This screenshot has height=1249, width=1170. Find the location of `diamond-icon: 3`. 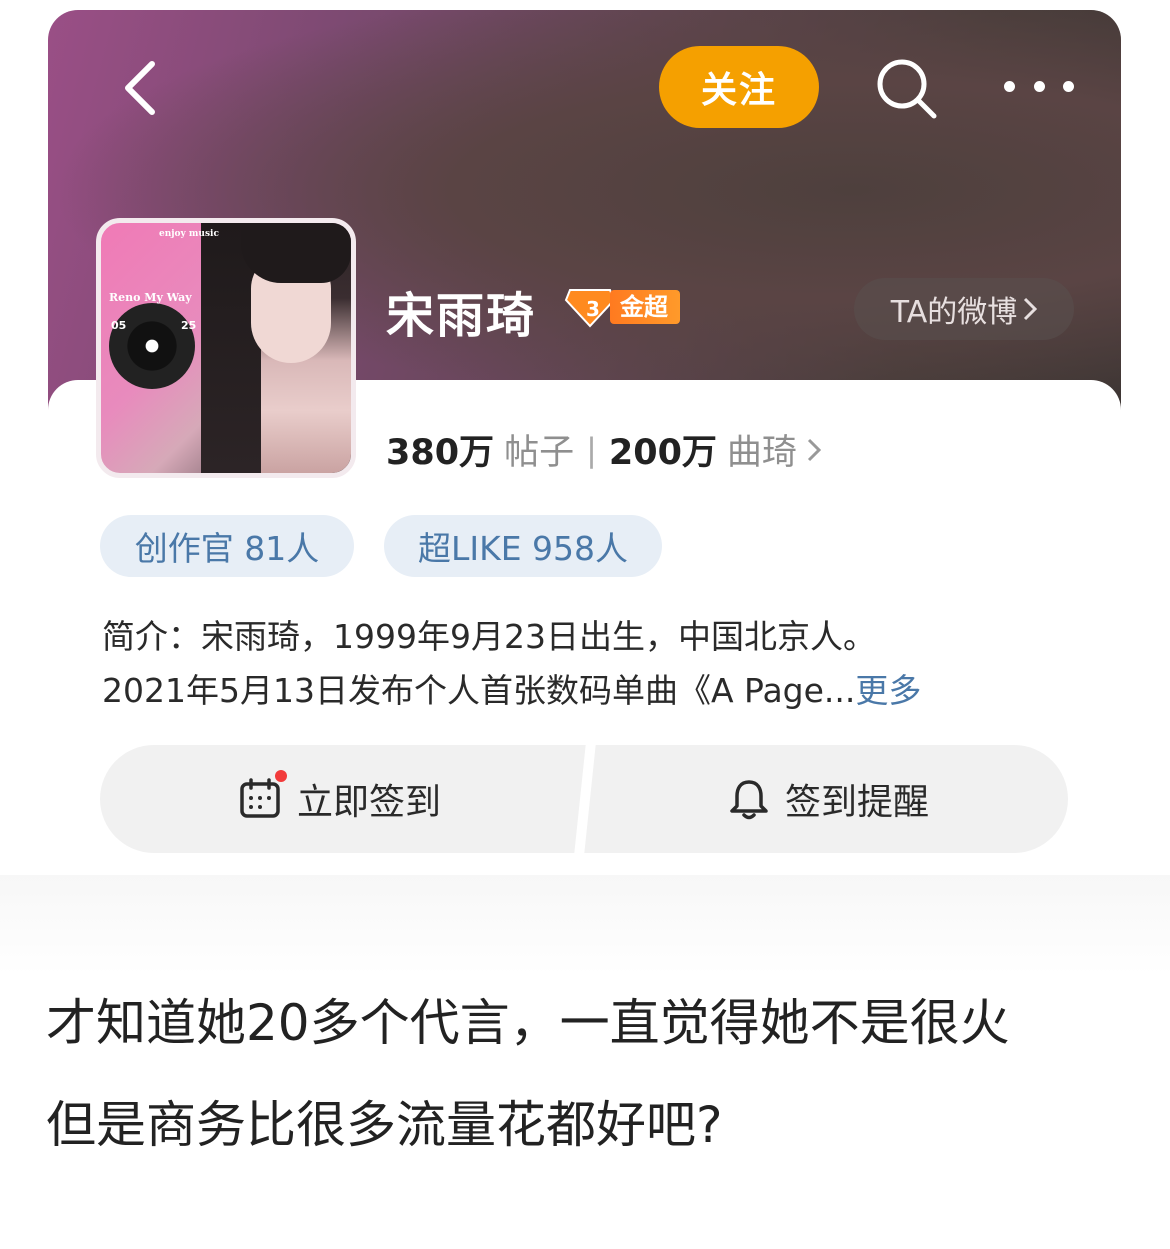

diamond-icon: 3 is located at coordinates (590, 308).